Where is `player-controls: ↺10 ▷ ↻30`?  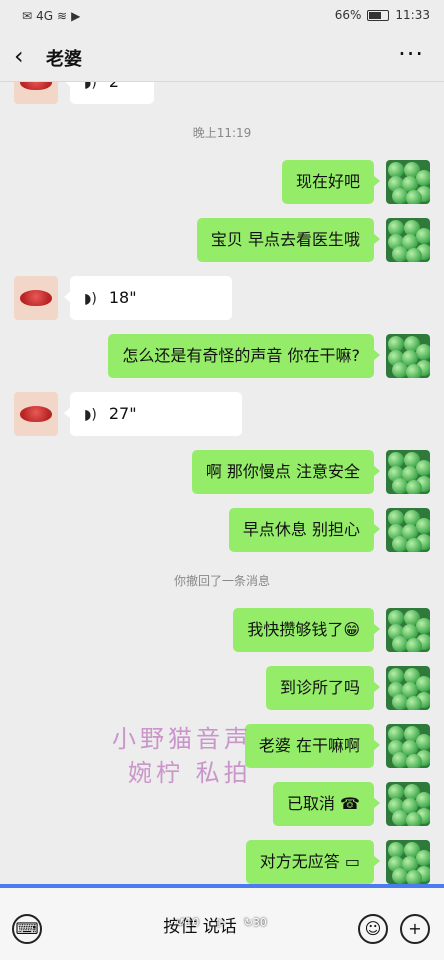
player-controls: ↺10 ▷ ↻30 is located at coordinates (221, 922).